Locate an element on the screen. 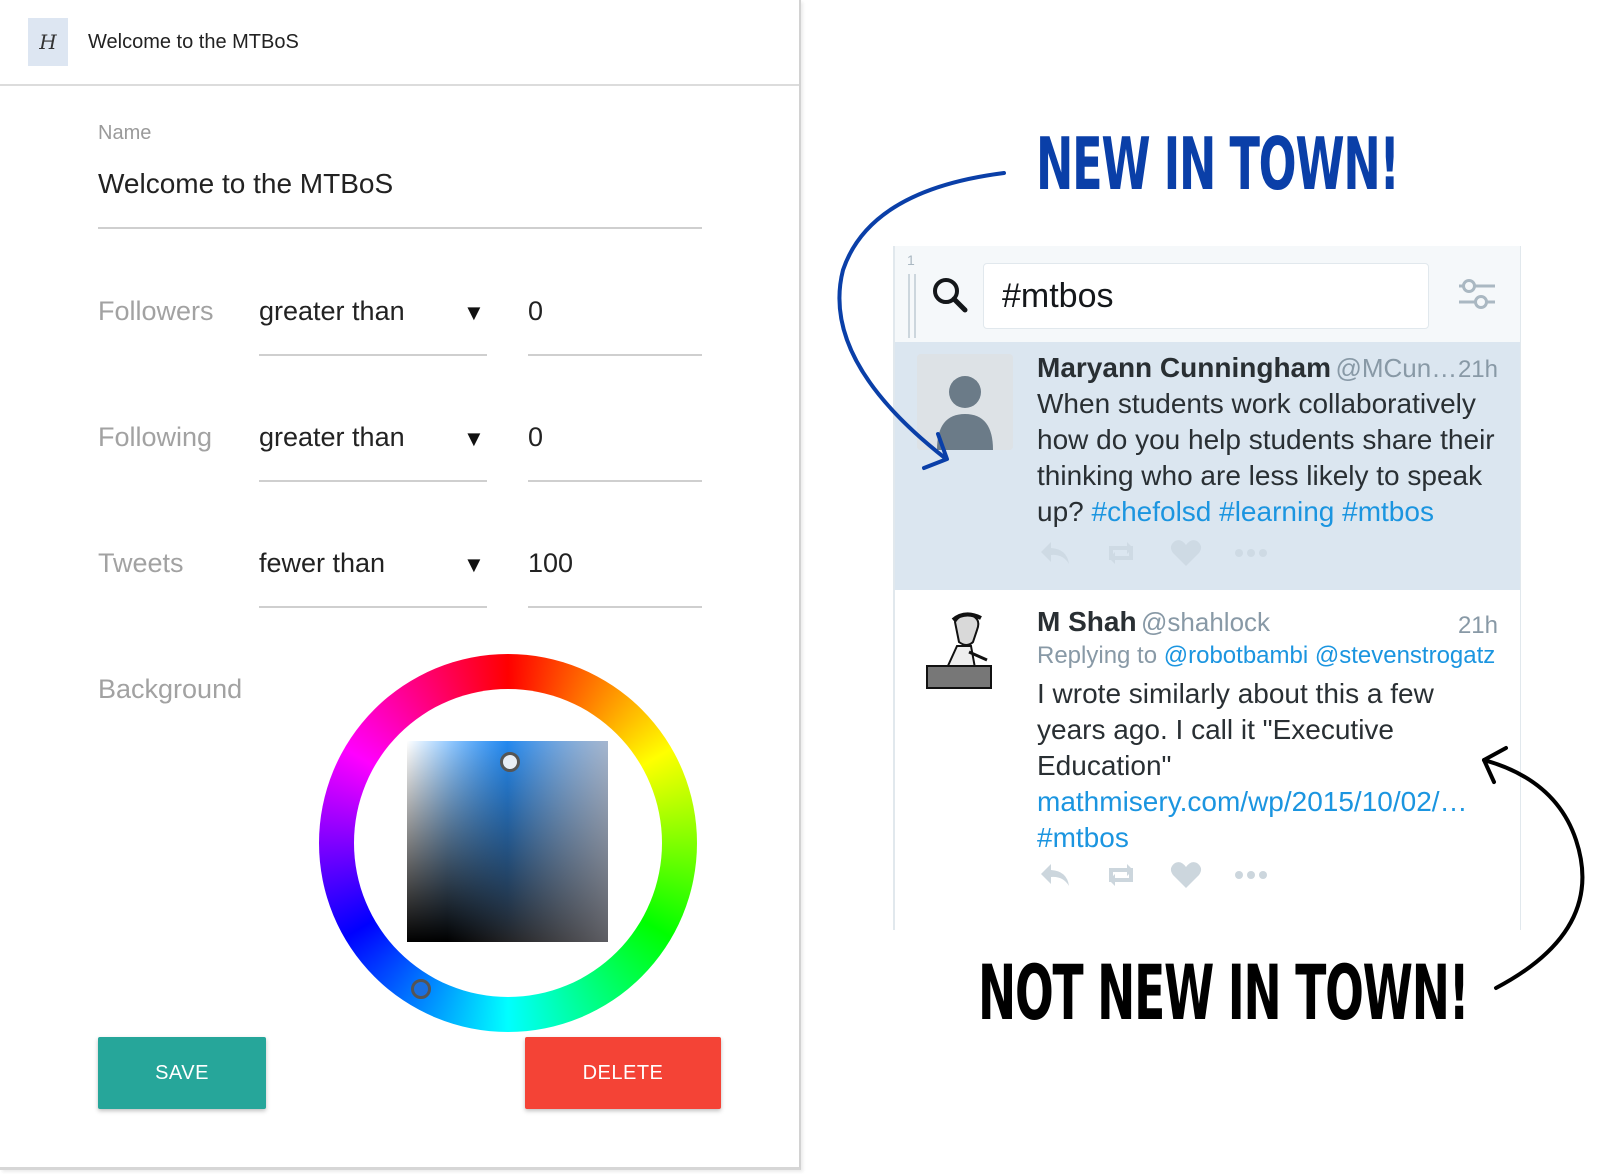  following-label: Following is located at coordinates (155, 437).